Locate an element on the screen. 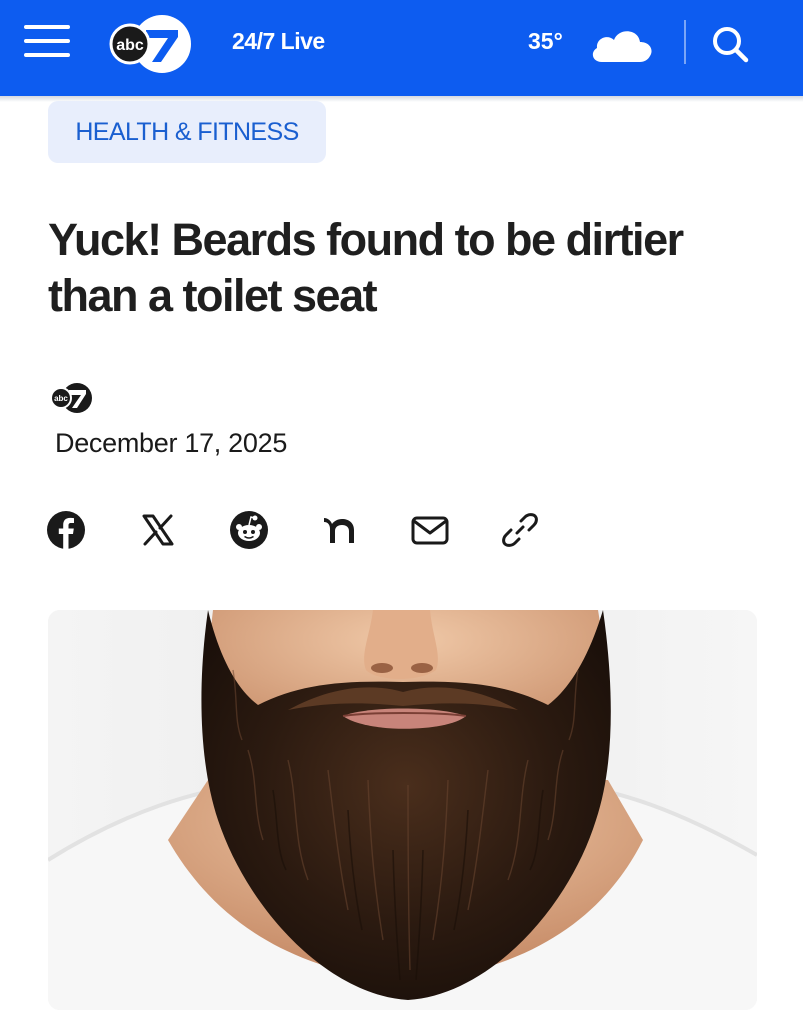 This screenshot has height=1024, width=803. reddit-icon is located at coordinates (249, 530).